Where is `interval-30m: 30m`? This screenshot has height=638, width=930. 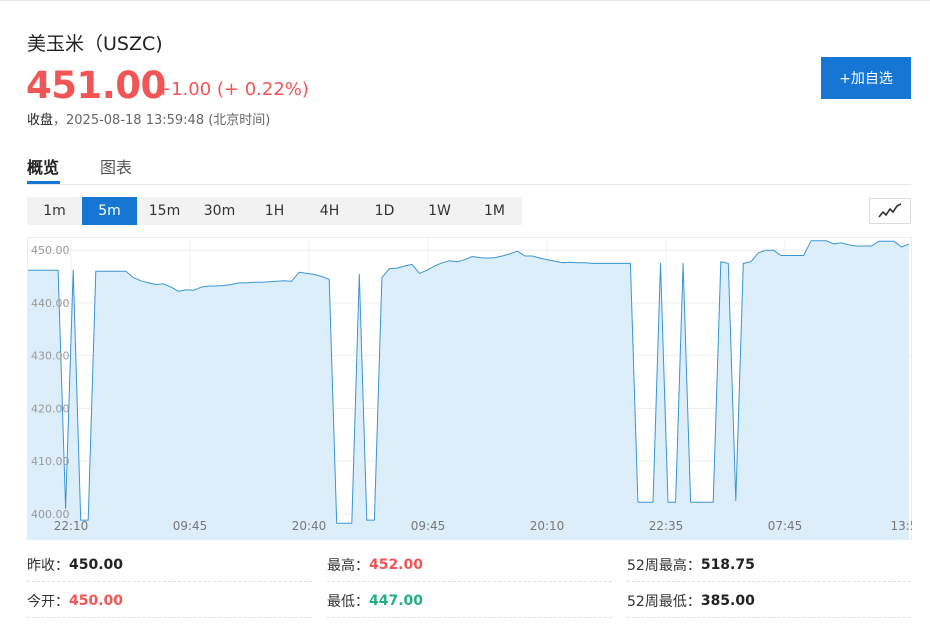
interval-30m: 30m is located at coordinates (219, 211).